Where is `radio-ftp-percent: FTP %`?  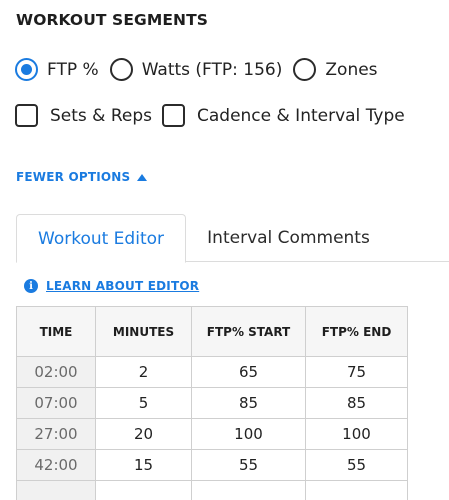
radio-ftp-percent: FTP % is located at coordinates (57, 69).